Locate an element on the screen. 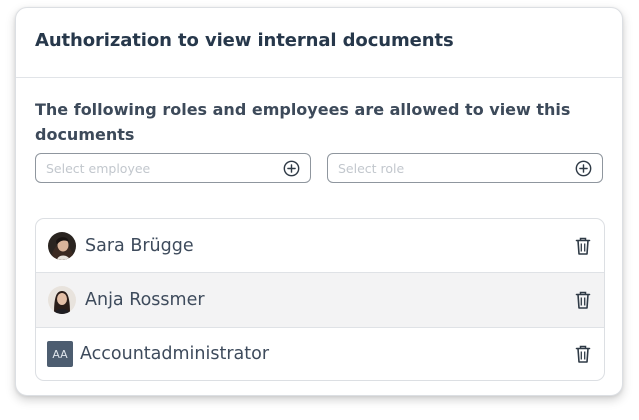  role-select-placeholder: Select role is located at coordinates (371, 168).